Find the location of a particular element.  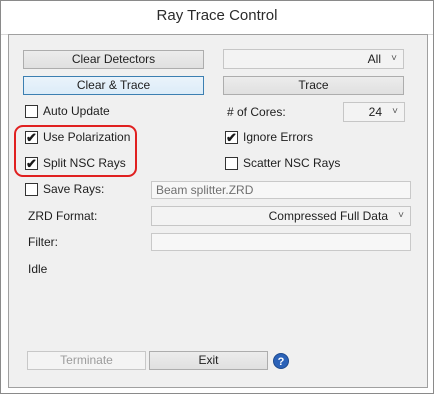

checkmark-icon: ✔ is located at coordinates (231, 137).